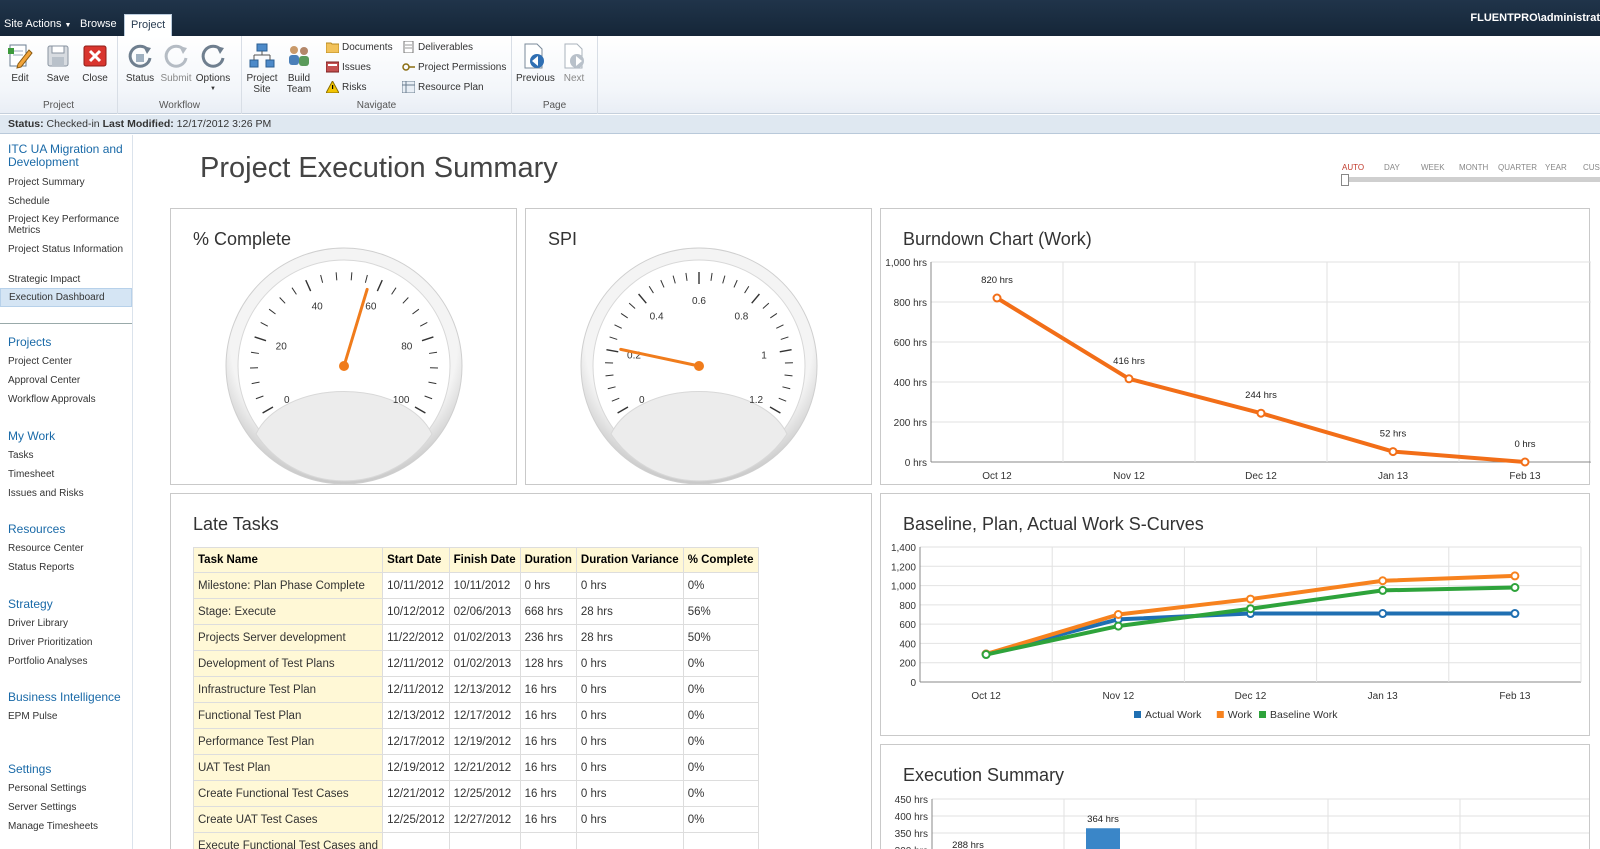 Image resolution: width=1600 pixels, height=849 pixels. I want to click on build-team-button: Build Team, so click(299, 68).